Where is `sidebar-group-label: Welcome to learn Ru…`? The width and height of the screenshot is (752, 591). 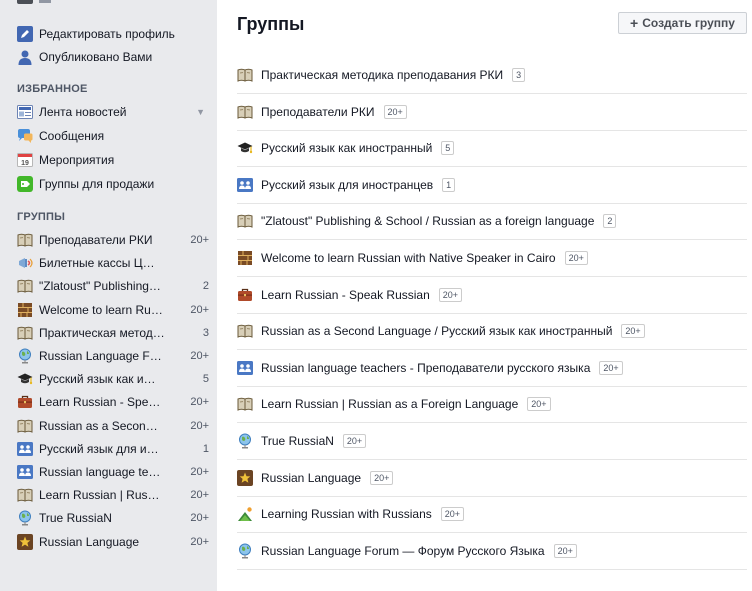 sidebar-group-label: Welcome to learn Ru… is located at coordinates (101, 309).